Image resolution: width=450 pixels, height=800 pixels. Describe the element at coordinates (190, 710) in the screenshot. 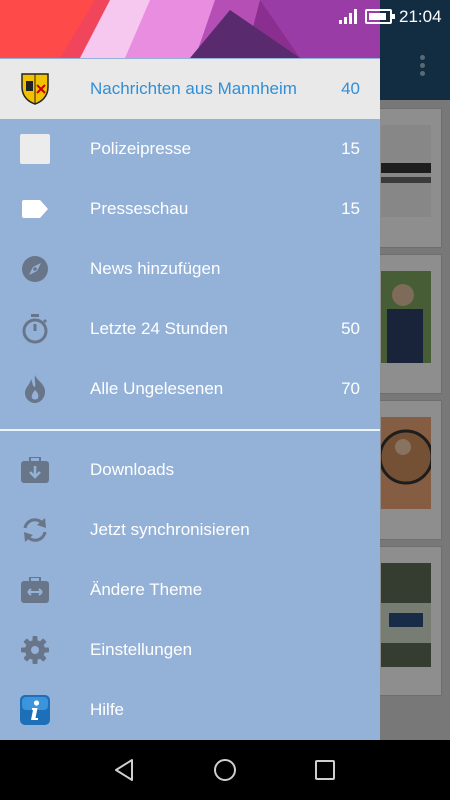

I see `drawer-item-hilfe: Hilfe` at that location.